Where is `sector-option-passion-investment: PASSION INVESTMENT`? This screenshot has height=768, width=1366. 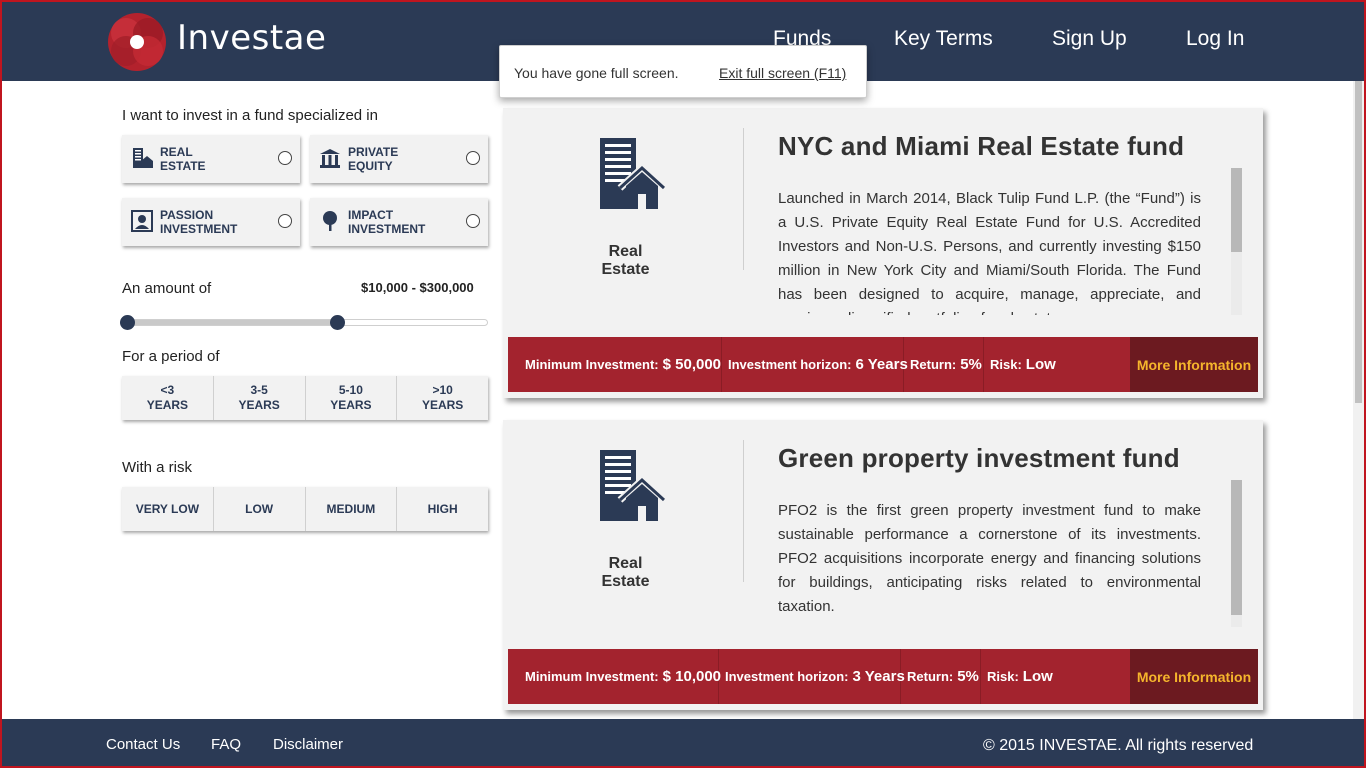
sector-option-passion-investment: PASSION INVESTMENT is located at coordinates (211, 222).